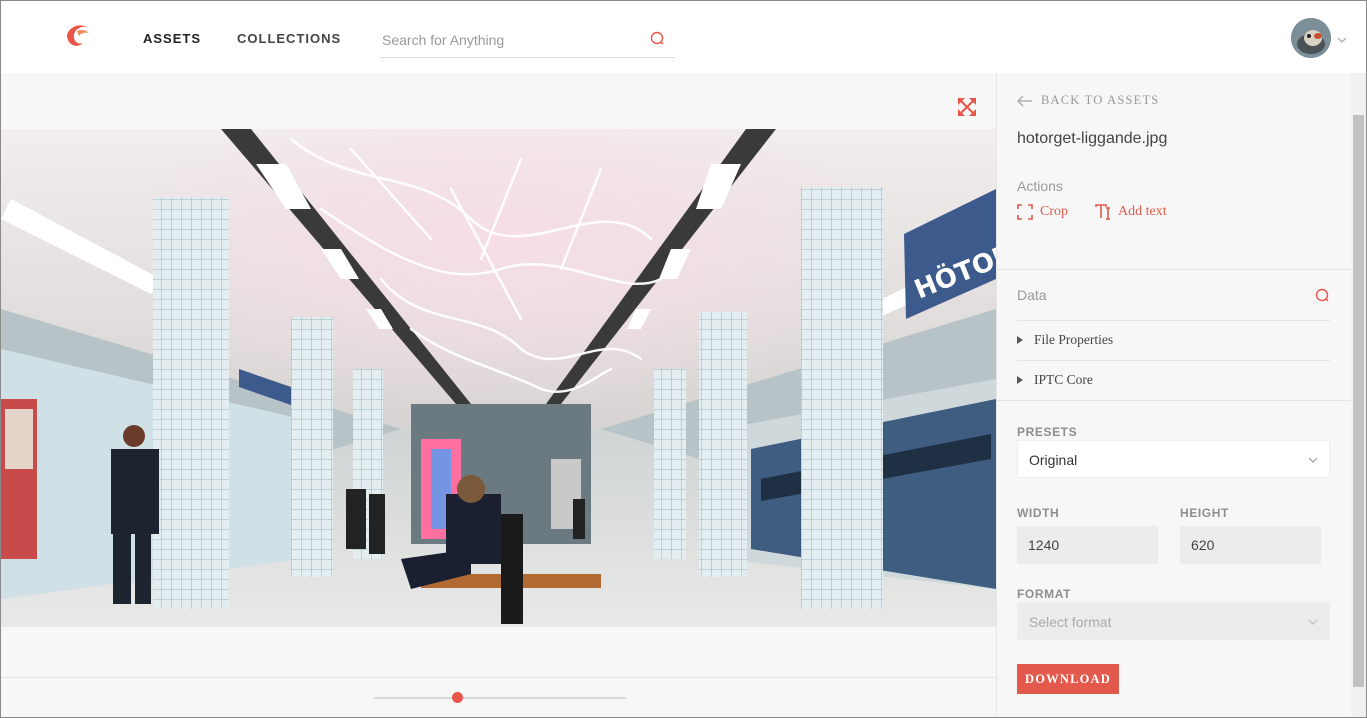 Image resolution: width=1367 pixels, height=718 pixels. Describe the element at coordinates (1358, 401) in the screenshot. I see `scrollbar-thumb` at that location.